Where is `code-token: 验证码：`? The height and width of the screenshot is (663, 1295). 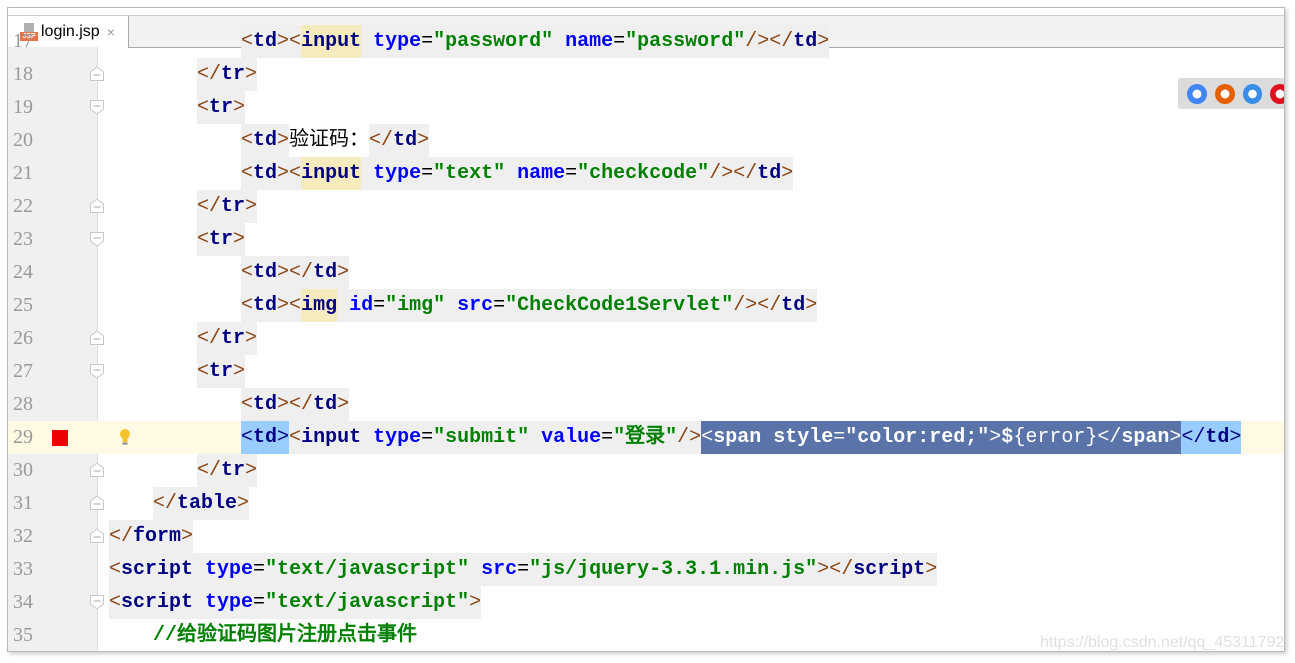
code-token: 验证码： is located at coordinates (329, 140).